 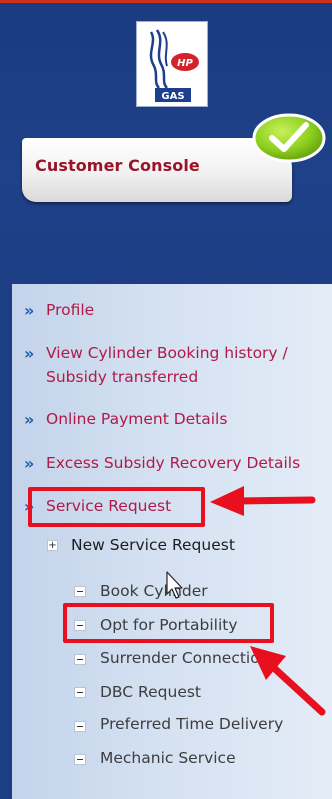 I want to click on annotation-arrow-diagonal, so click(x=288, y=681).